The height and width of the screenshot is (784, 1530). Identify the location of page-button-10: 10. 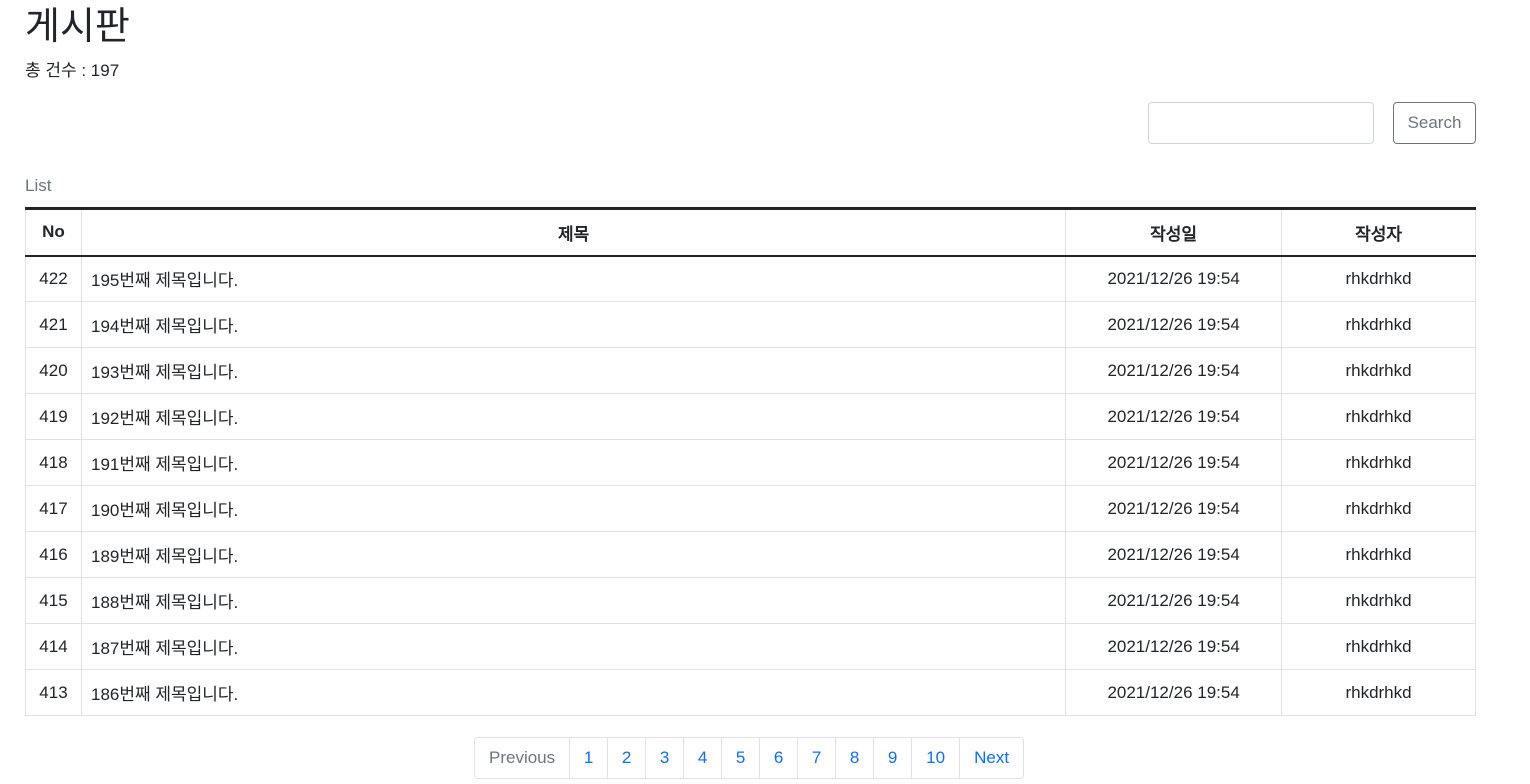
(935, 758).